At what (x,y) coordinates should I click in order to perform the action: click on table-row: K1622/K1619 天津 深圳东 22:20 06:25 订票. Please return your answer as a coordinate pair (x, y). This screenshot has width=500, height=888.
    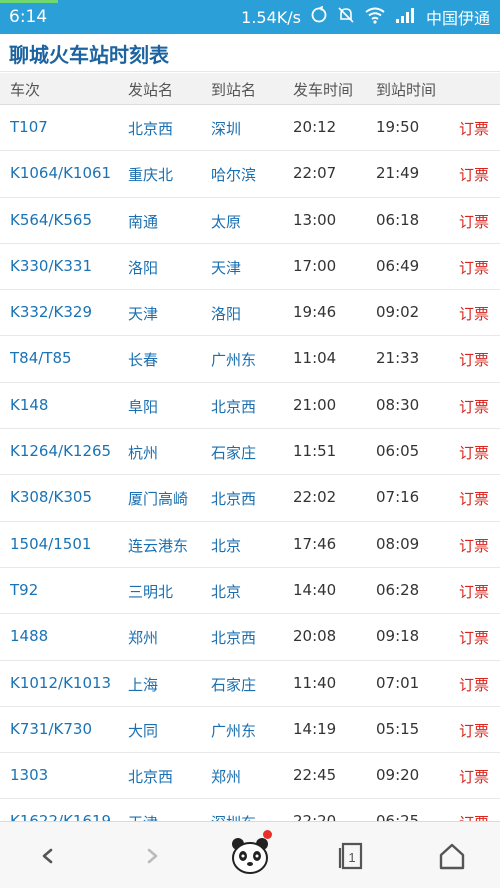
    Looking at the image, I should click on (250, 810).